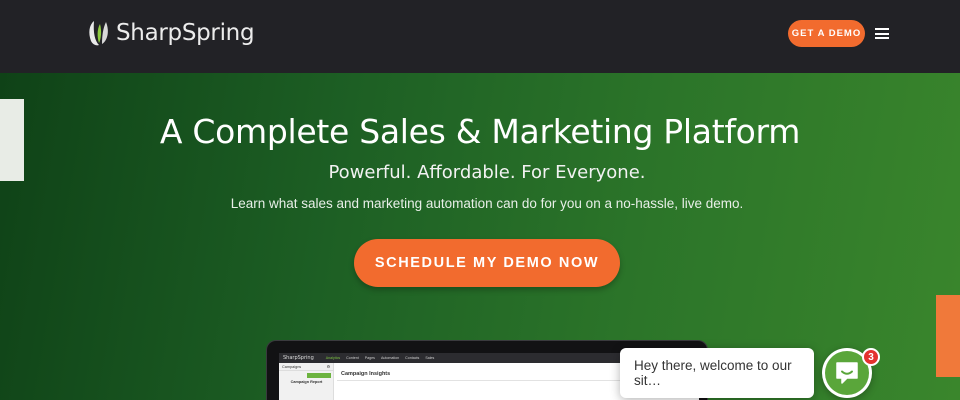 The image size is (960, 400). Describe the element at coordinates (352, 358) in the screenshot. I see `app-nav-item: Content` at that location.